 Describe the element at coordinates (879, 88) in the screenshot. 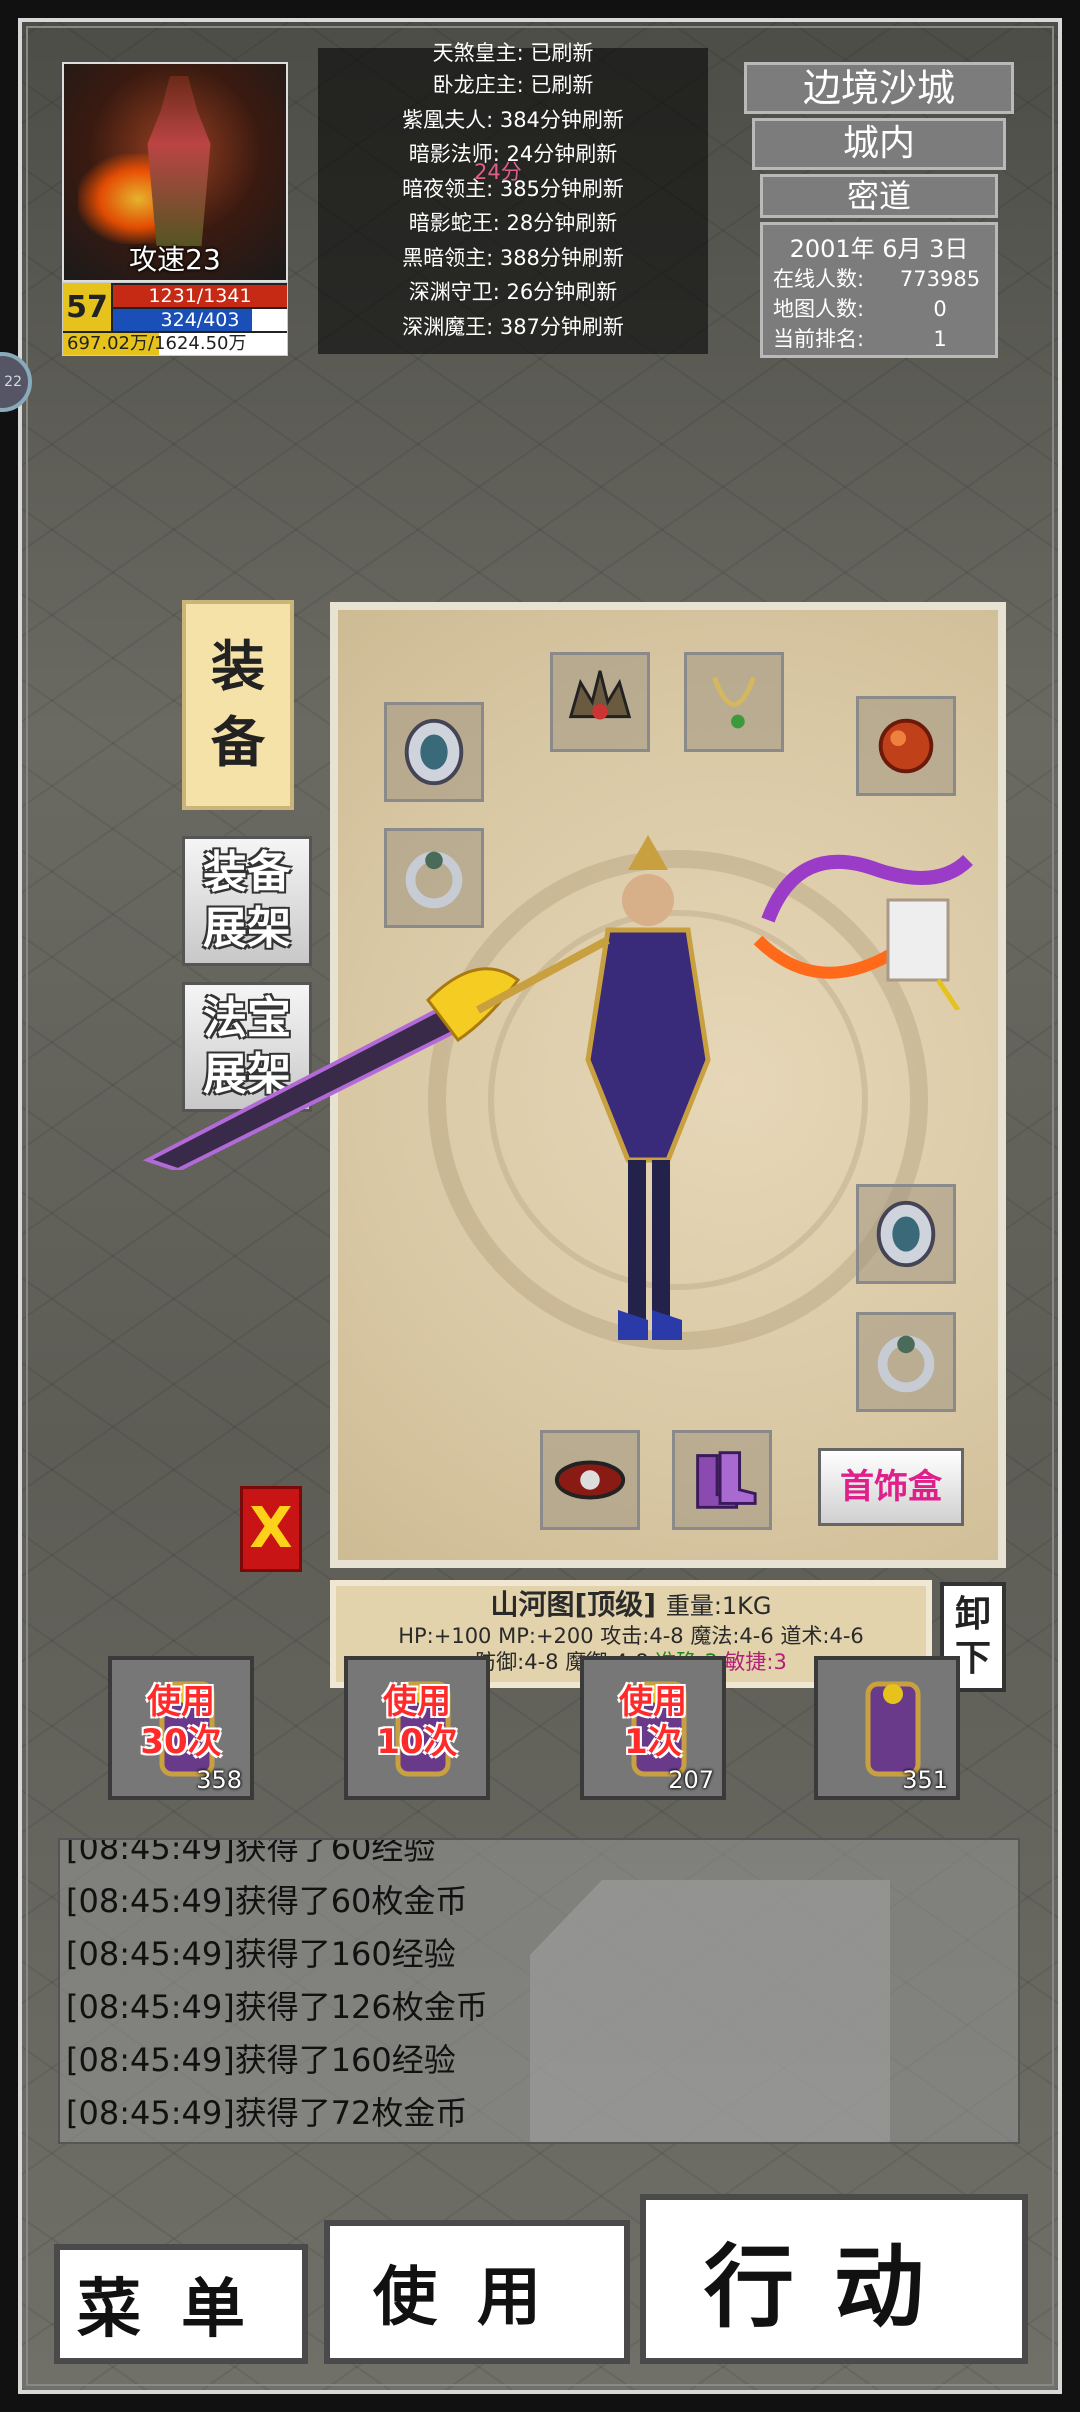

I see `zone-button: 边境沙城` at that location.